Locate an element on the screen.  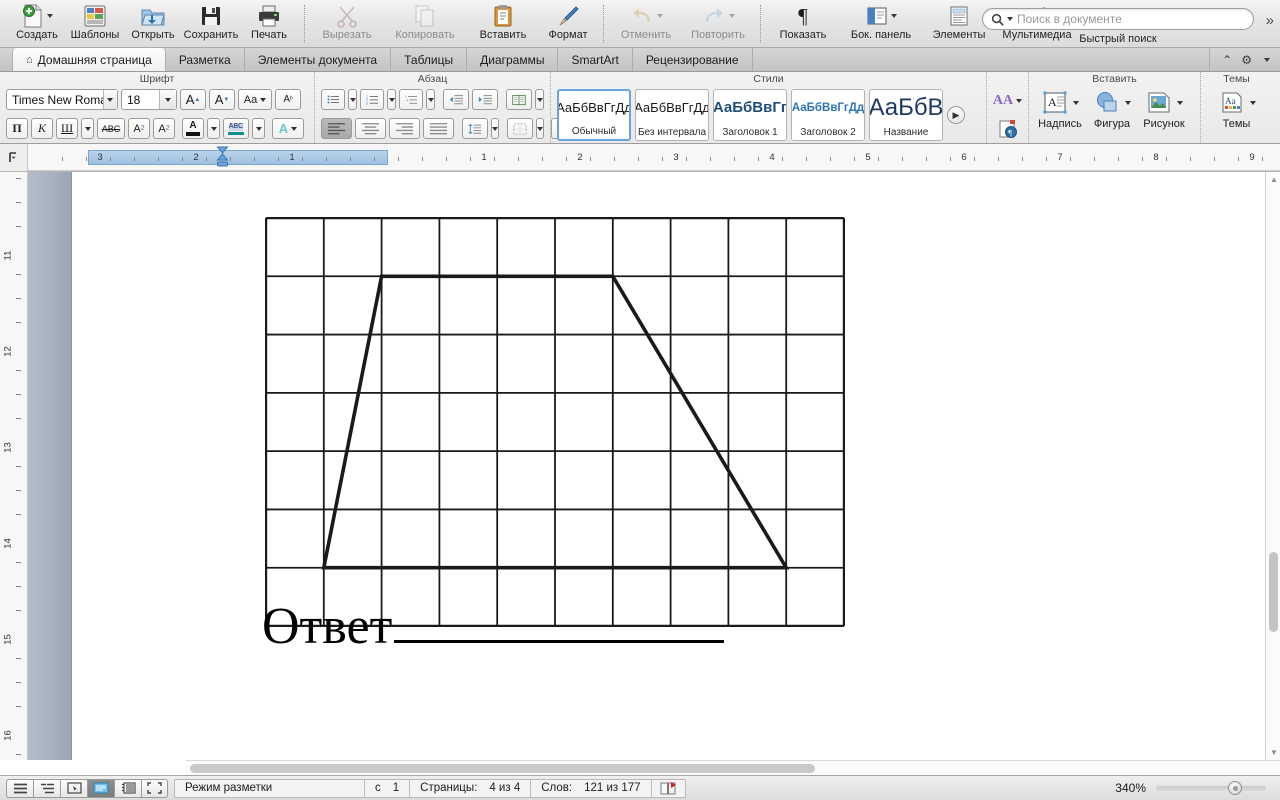
print-layout-view-button is located at coordinates (100, 788).